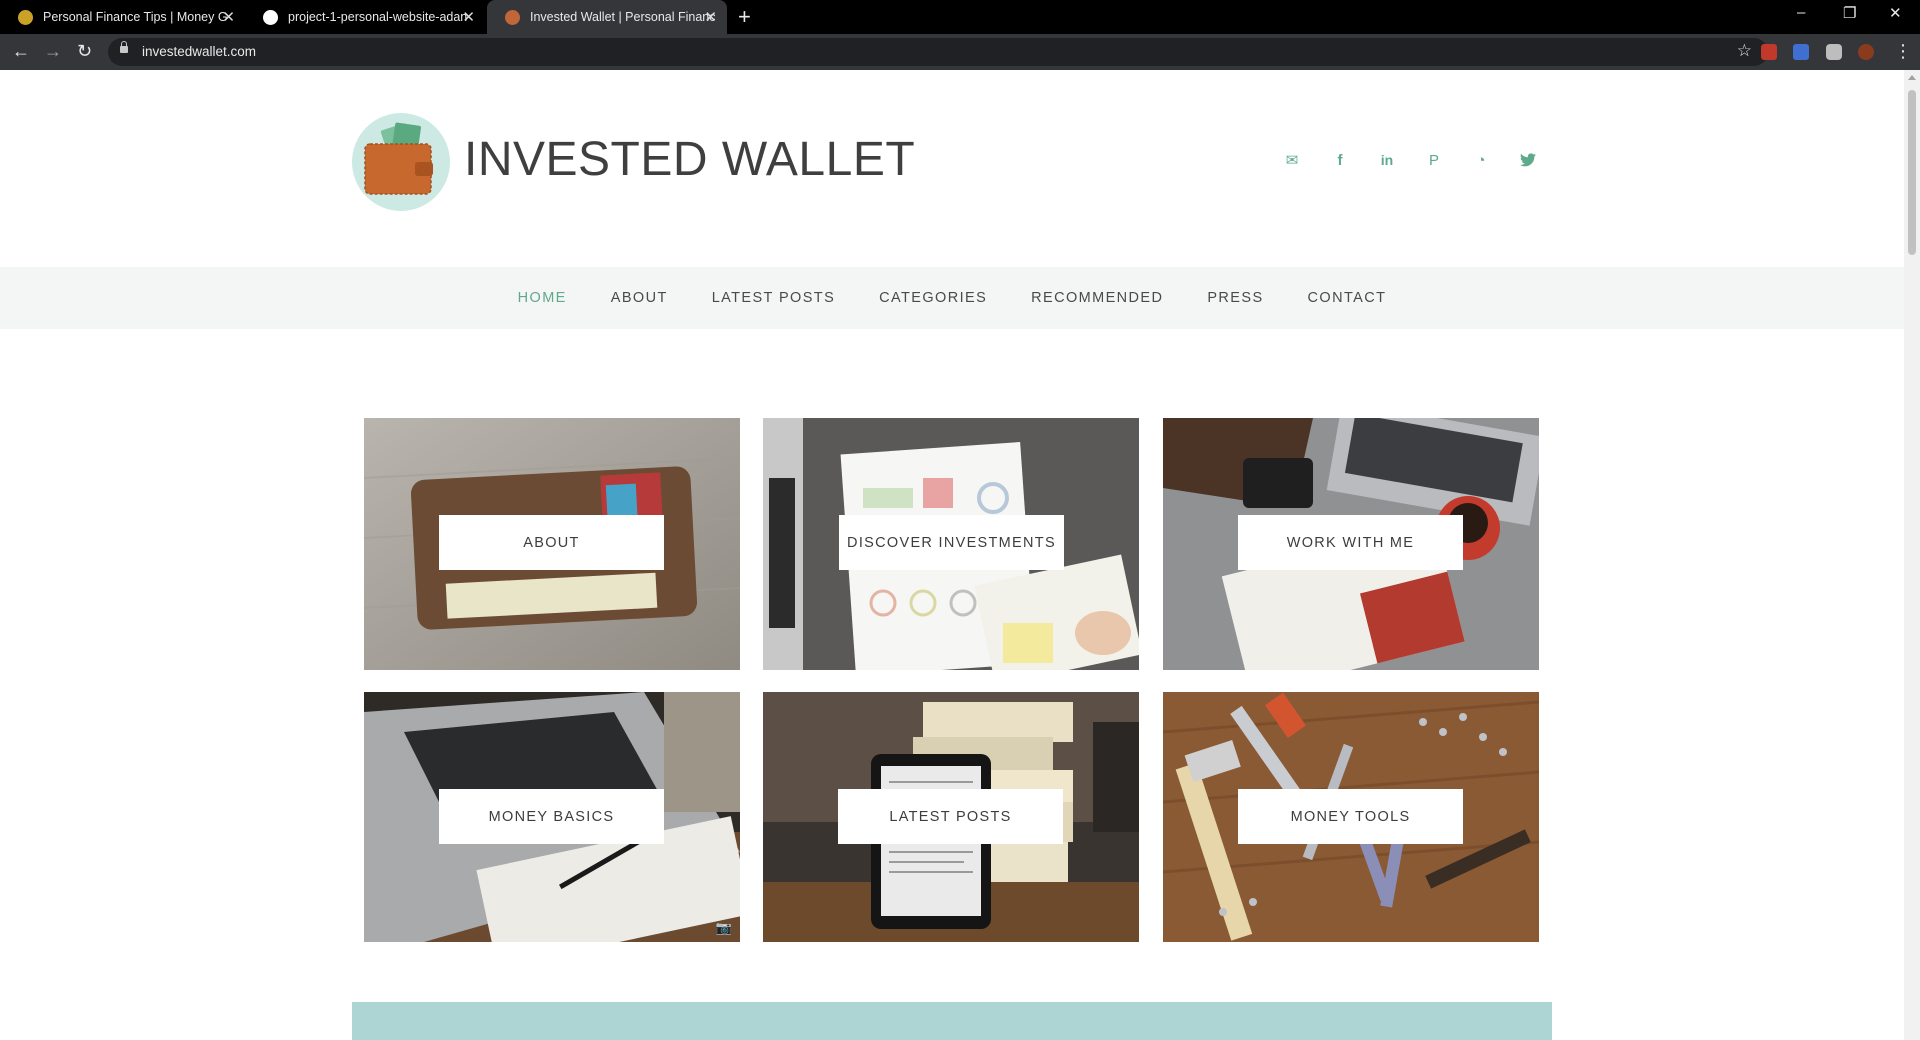 The width and height of the screenshot is (1920, 1040). I want to click on new-tab-icon: +, so click(744, 17).